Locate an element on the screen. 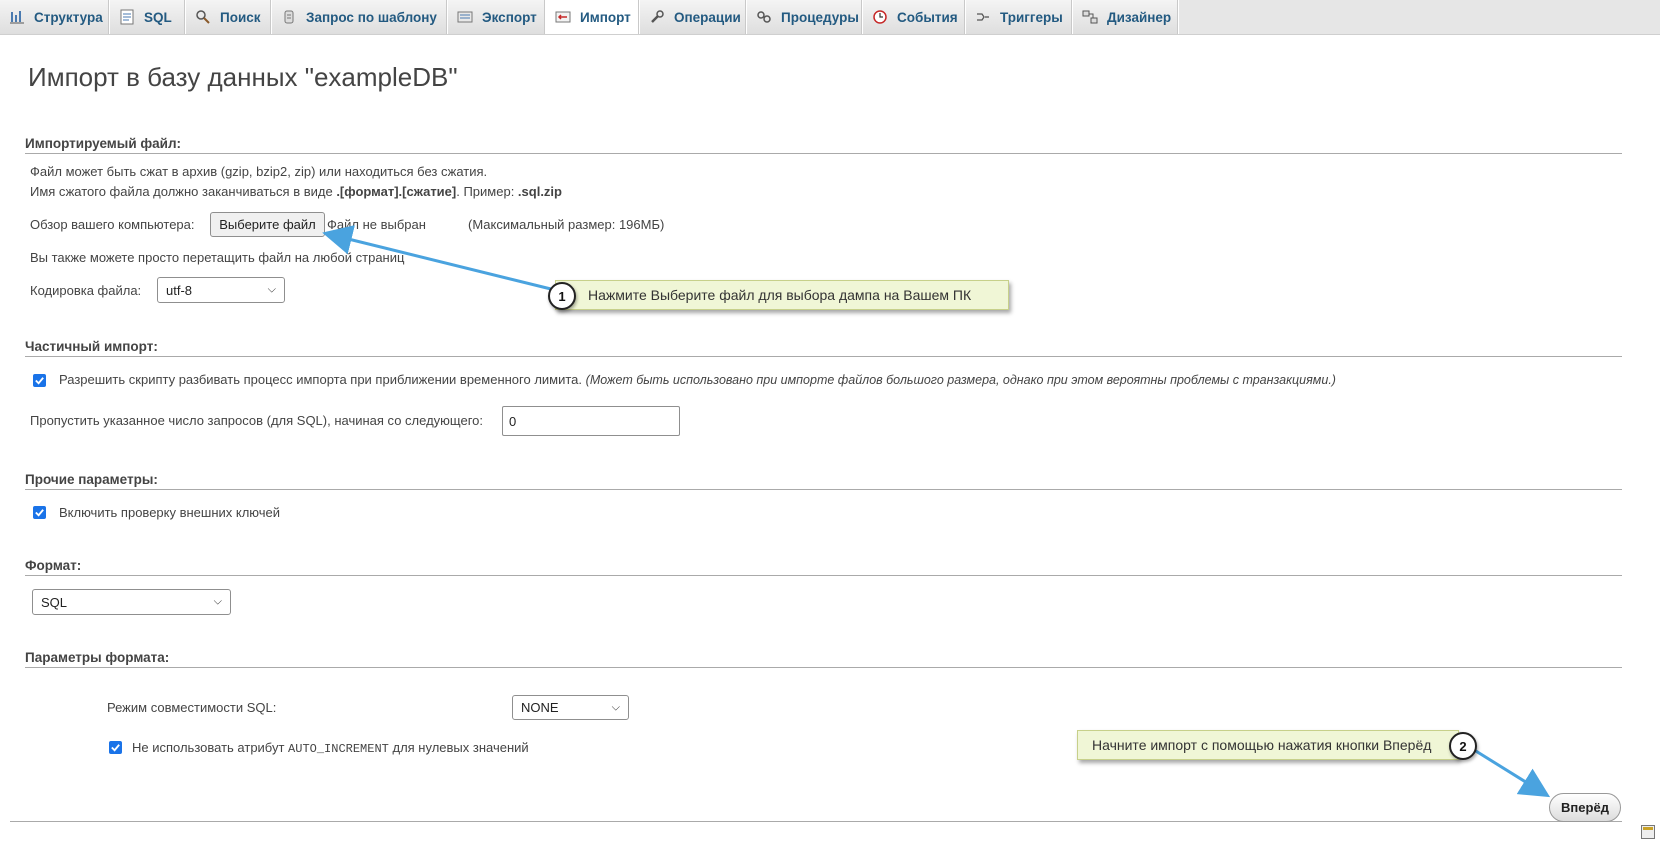 The height and width of the screenshot is (849, 1660). tab-label: Процедуры is located at coordinates (820, 17).